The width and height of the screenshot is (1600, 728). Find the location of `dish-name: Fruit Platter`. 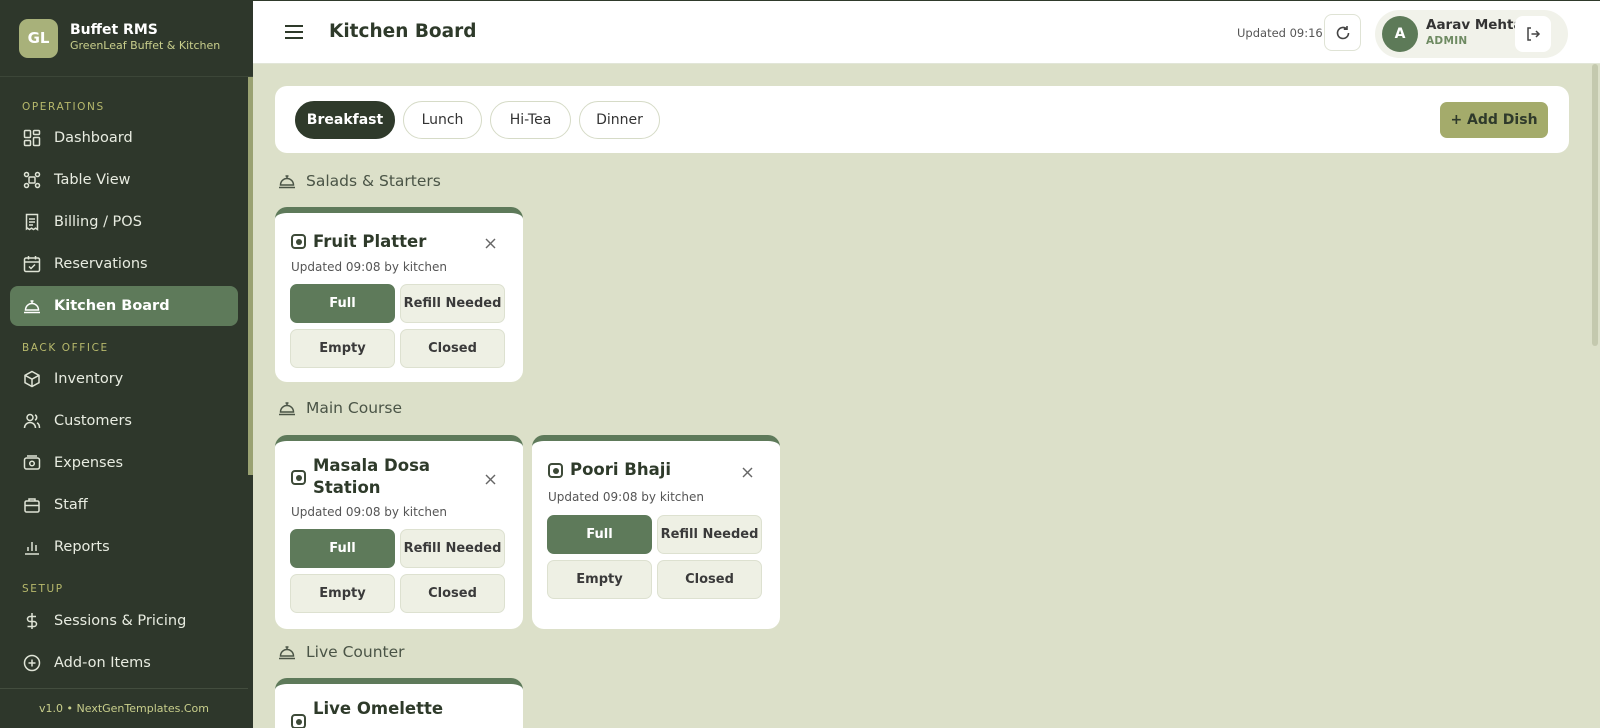

dish-name: Fruit Platter is located at coordinates (370, 241).